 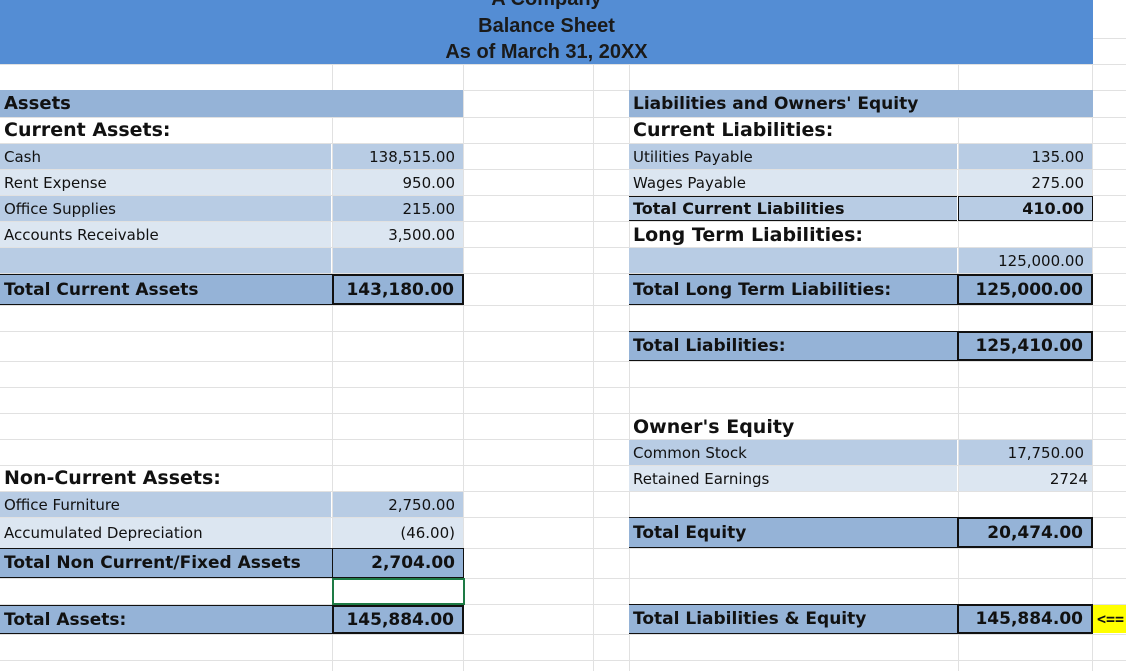 I want to click on total-liabilities-label: Total Liabilities:, so click(x=793, y=346).